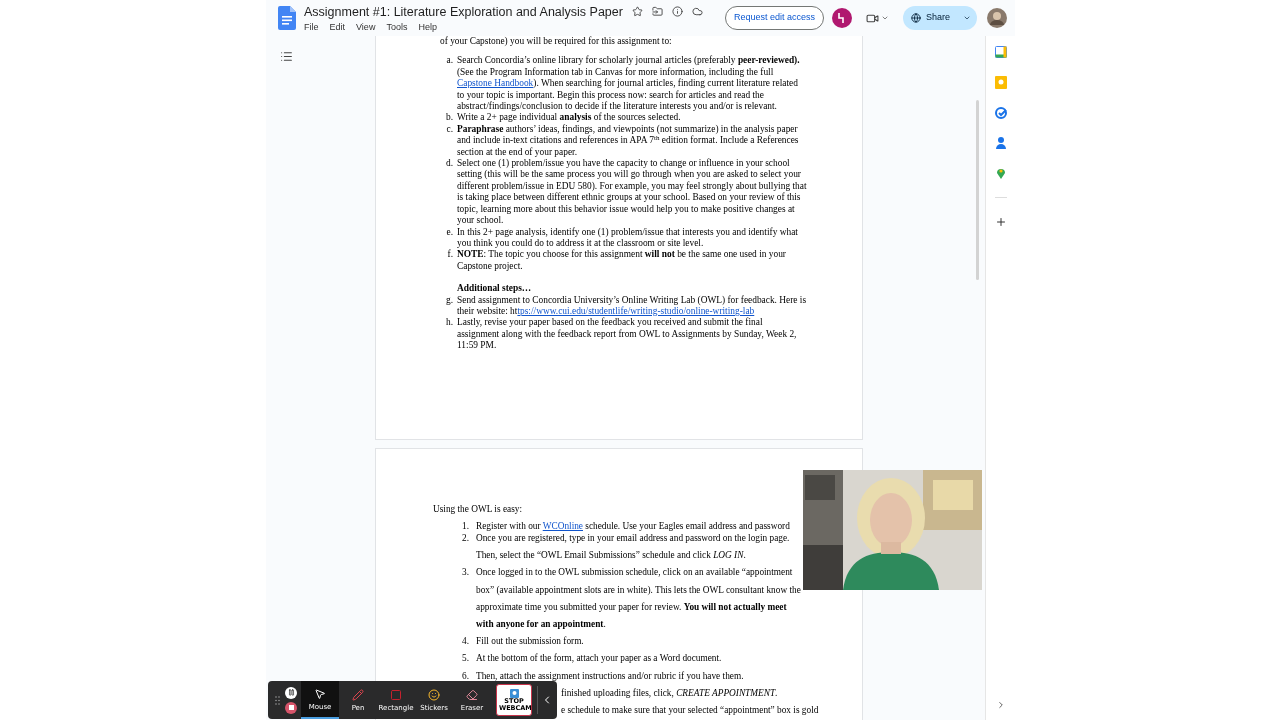  What do you see at coordinates (320, 693) in the screenshot?
I see `cursor-icon` at bounding box center [320, 693].